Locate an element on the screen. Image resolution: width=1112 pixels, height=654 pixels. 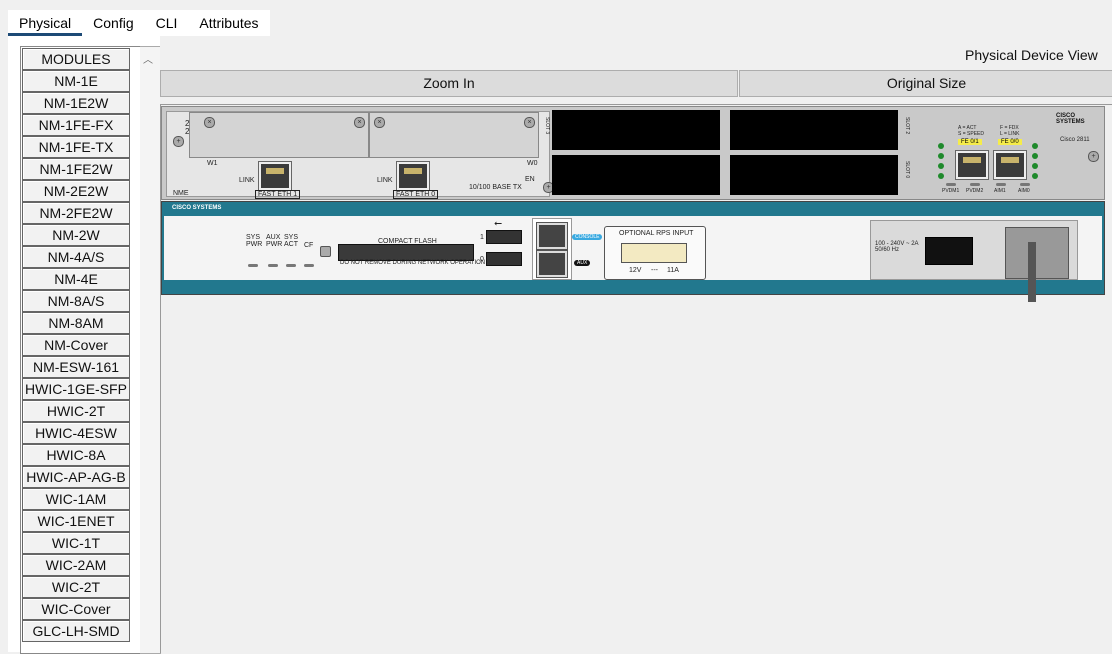
network-module-2fe2w: 2FE 2W + × × × × W1 W0 LINK LINK is located at coordinates (360, 155).